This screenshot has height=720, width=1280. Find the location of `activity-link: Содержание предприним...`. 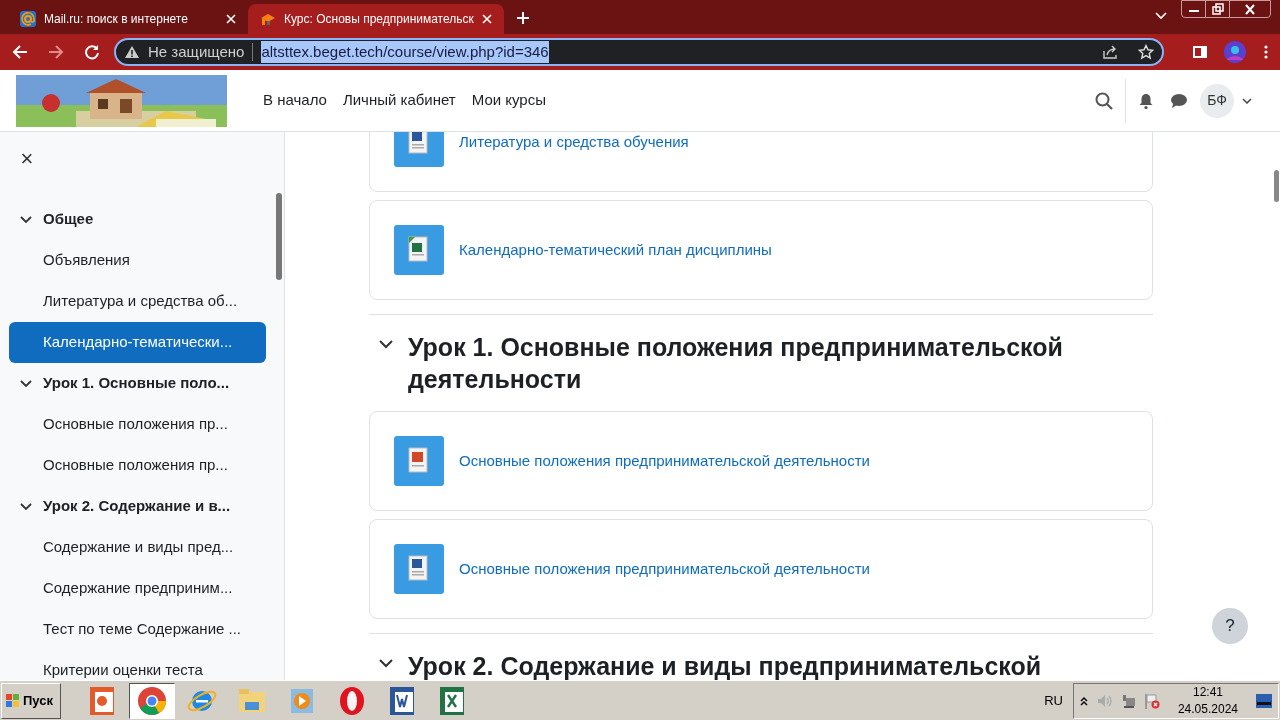

activity-link: Содержание предприним... is located at coordinates (137, 588).